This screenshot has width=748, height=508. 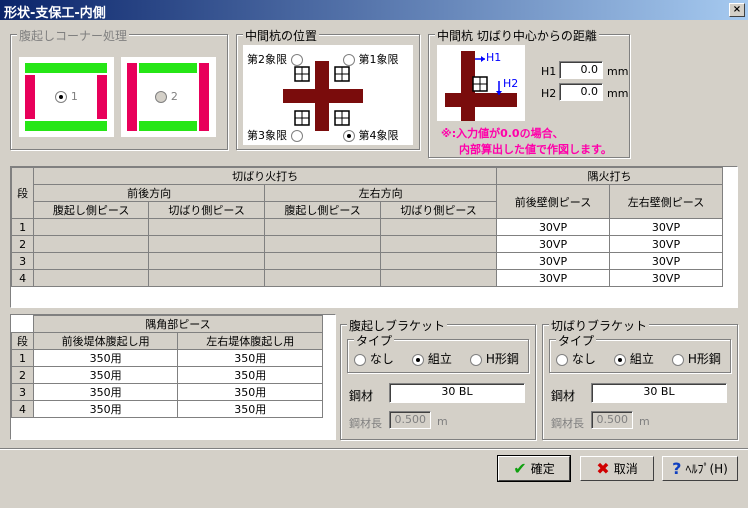 I want to click on kiri-kouzai-field: 30 BL, so click(x=659, y=393).